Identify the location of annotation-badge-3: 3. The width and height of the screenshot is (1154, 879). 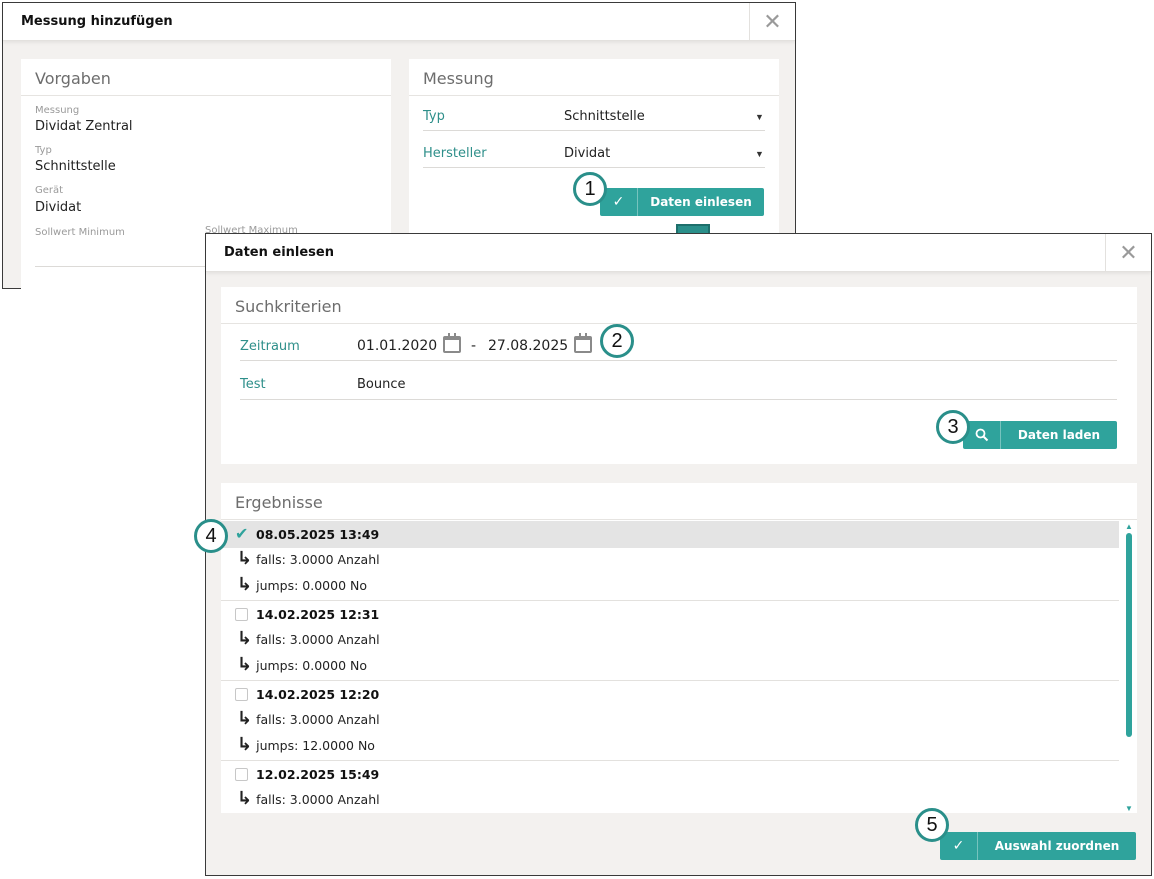
(953, 427).